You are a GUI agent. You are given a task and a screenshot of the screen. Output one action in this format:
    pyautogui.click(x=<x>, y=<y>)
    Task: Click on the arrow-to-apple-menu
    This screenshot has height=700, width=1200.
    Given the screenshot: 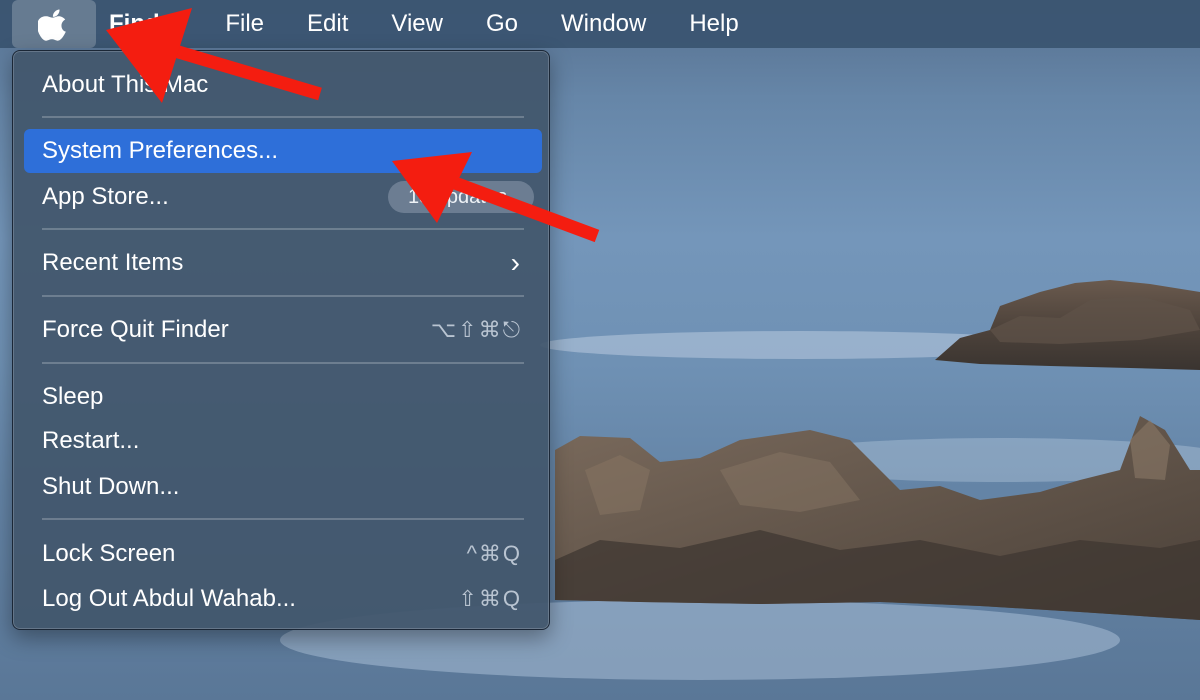 What is the action you would take?
    pyautogui.click(x=214, y=55)
    